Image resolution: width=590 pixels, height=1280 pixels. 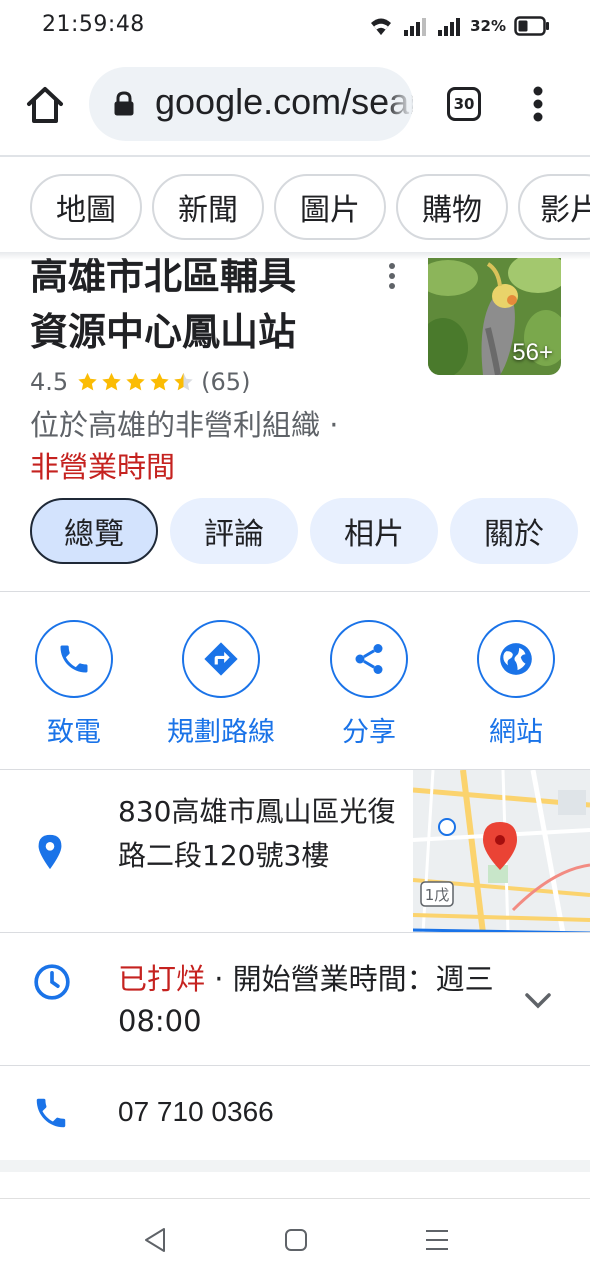 I want to click on website-label: 網站, so click(x=516, y=732).